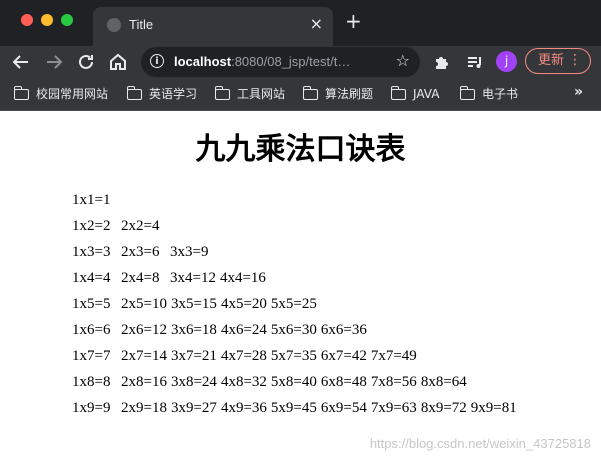 The height and width of the screenshot is (462, 601). What do you see at coordinates (353, 21) in the screenshot?
I see `new-tab-button: +` at bounding box center [353, 21].